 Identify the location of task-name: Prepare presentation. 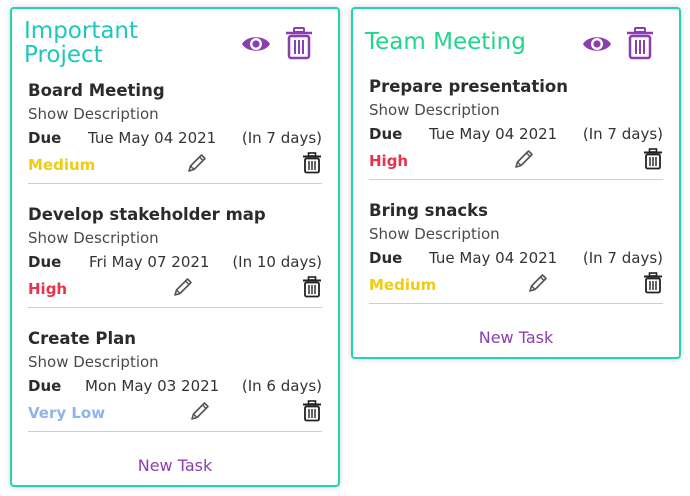
(468, 86).